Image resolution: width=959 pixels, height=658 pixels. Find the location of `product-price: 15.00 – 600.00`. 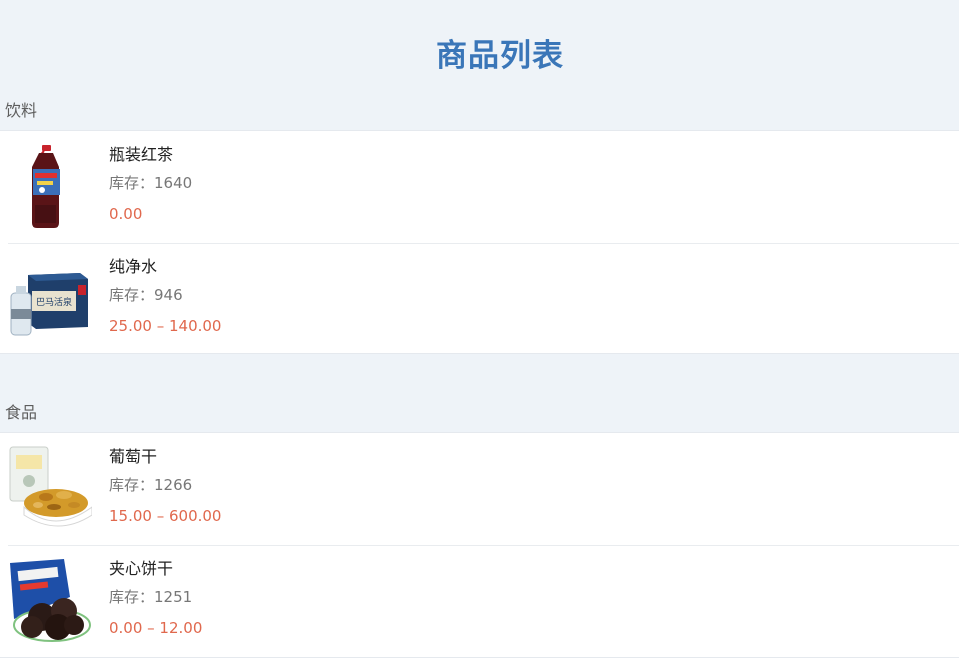

product-price: 15.00 – 600.00 is located at coordinates (165, 516).